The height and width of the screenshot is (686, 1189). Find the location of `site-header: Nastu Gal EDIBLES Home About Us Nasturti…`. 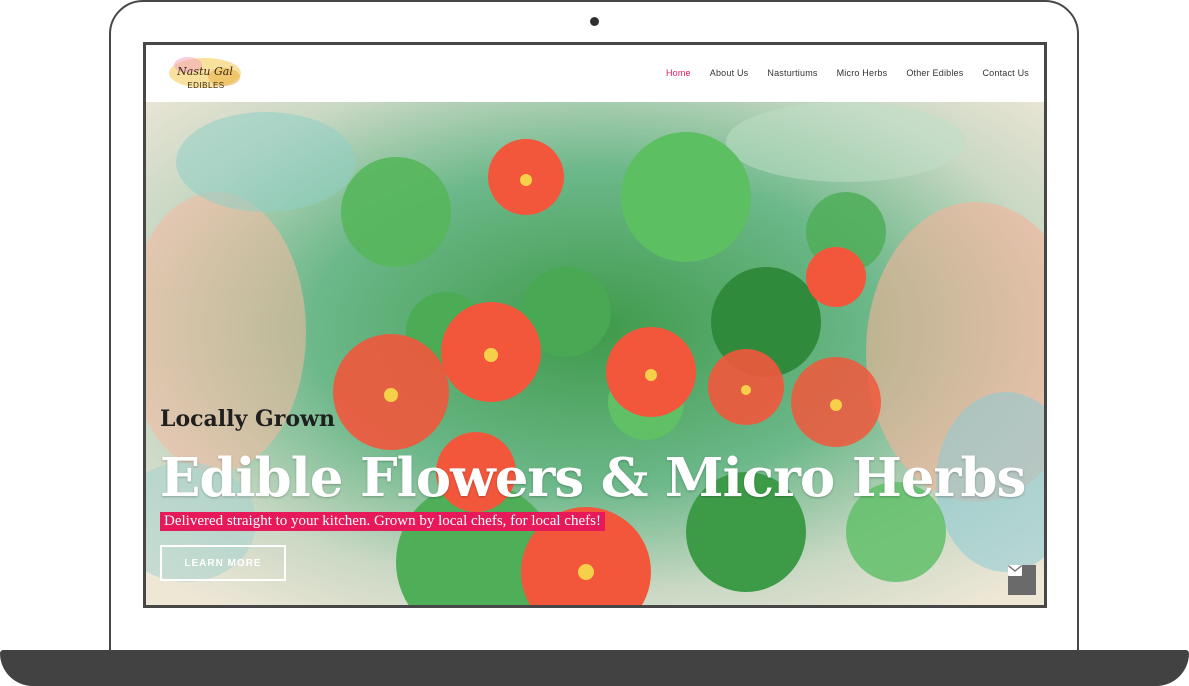

site-header: Nastu Gal EDIBLES Home About Us Nasturti… is located at coordinates (595, 73).